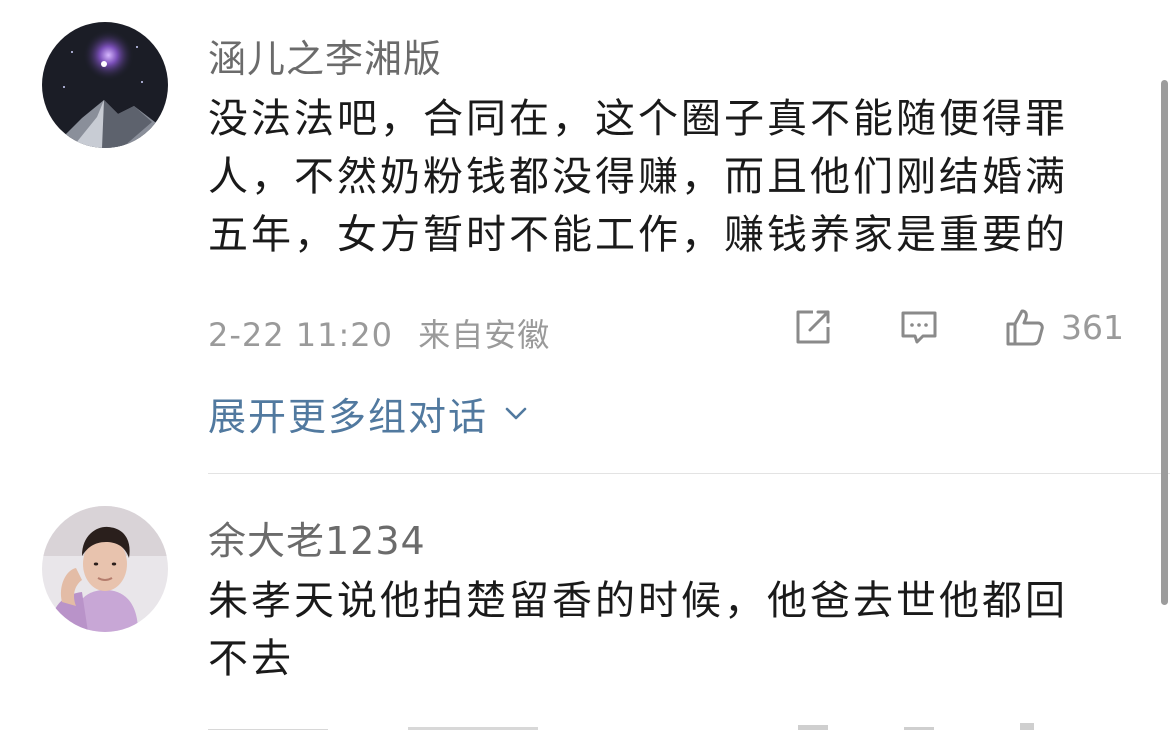  I want to click on comment-text: 朱孝天说他拍楚留香的时候，他爸去世他都回 不去, so click(673, 630).